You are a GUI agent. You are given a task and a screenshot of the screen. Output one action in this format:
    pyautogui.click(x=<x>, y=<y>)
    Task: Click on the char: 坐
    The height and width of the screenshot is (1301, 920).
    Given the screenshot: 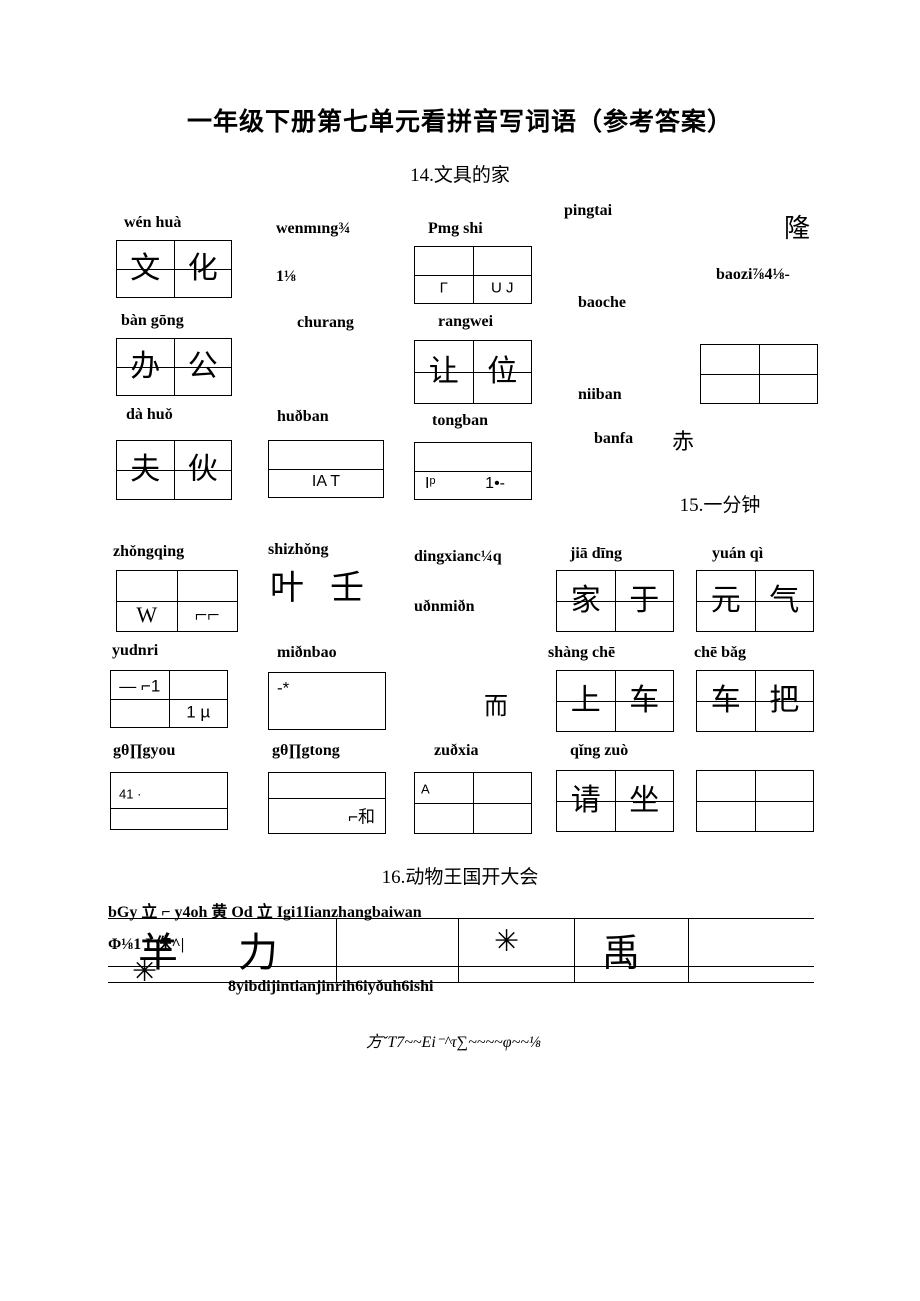 What is the action you would take?
    pyautogui.click(x=644, y=800)
    